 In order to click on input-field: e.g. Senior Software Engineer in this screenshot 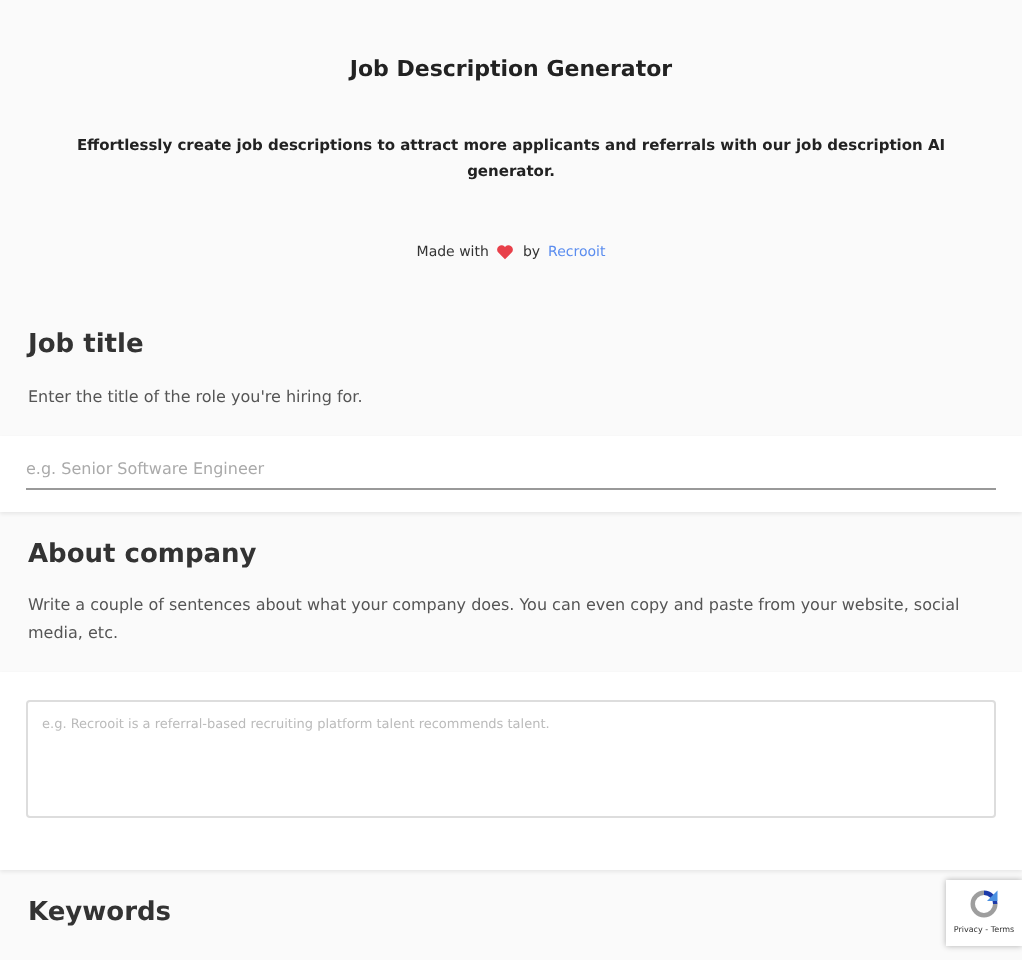, I will do `click(511, 473)`.